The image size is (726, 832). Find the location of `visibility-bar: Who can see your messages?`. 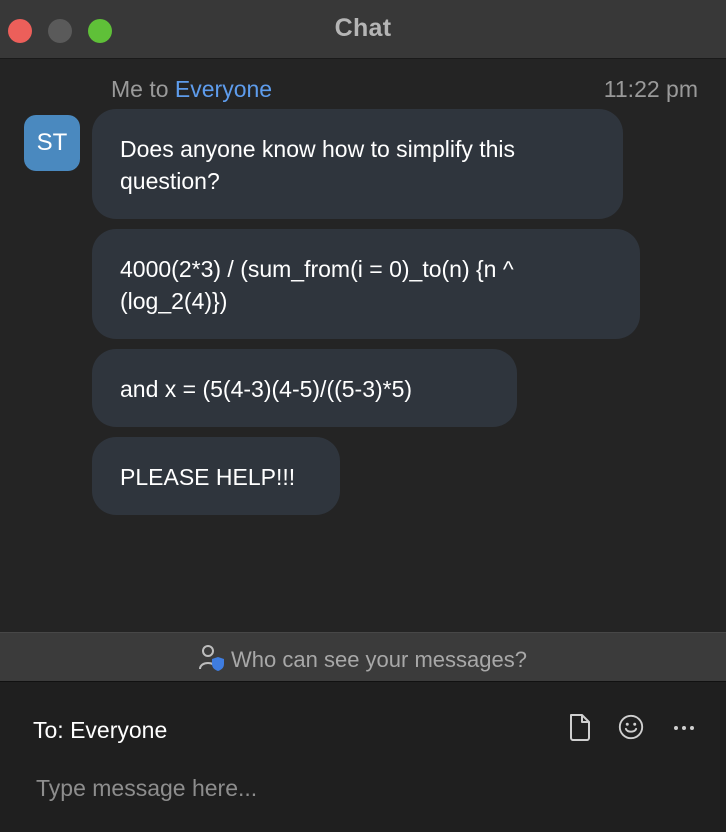

visibility-bar: Who can see your messages? is located at coordinates (363, 656).